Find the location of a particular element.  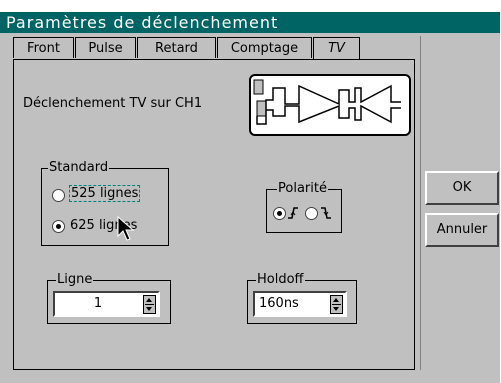

tab-tv: TV is located at coordinates (336, 49).